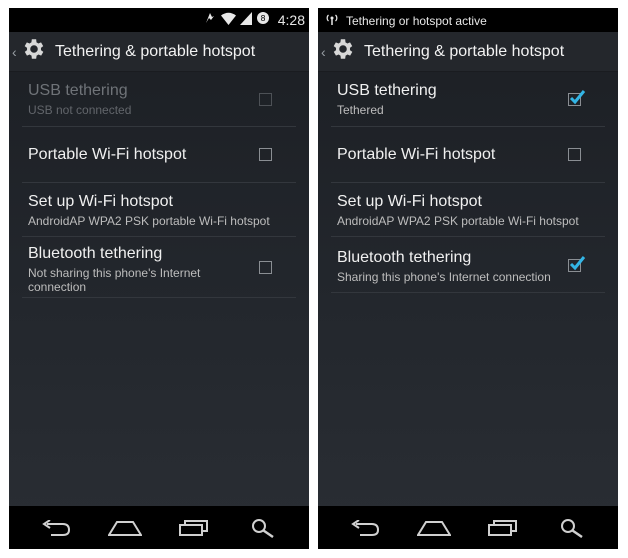 Image resolution: width=628 pixels, height=558 pixels. I want to click on status-time: 4:28, so click(291, 19).